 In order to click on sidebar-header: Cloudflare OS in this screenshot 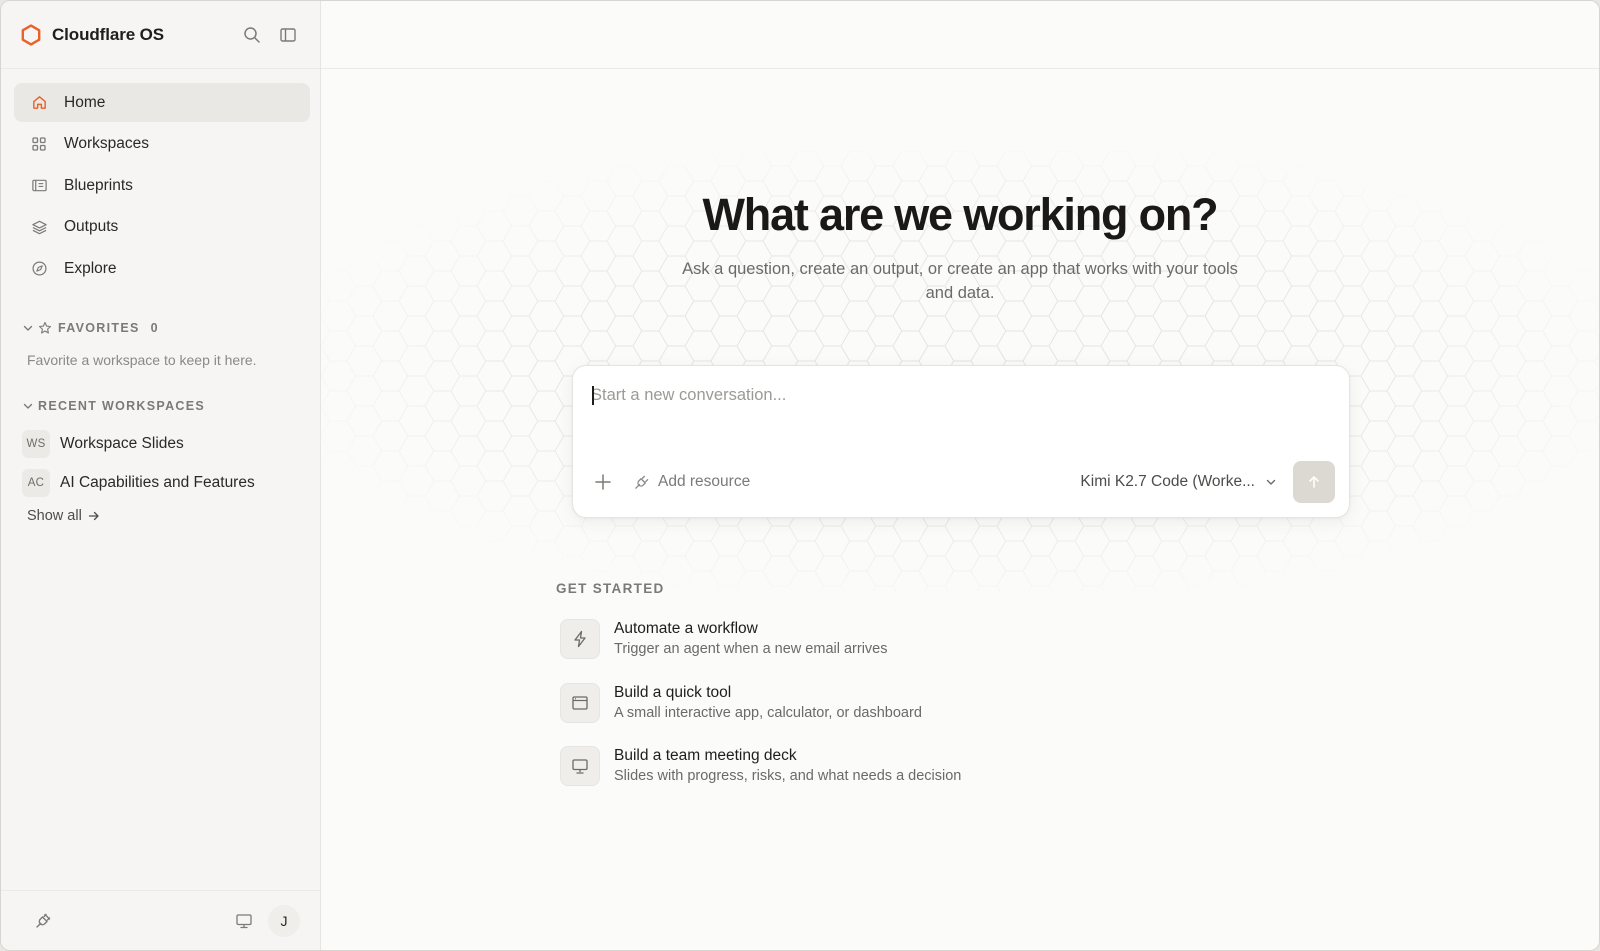, I will do `click(160, 35)`.